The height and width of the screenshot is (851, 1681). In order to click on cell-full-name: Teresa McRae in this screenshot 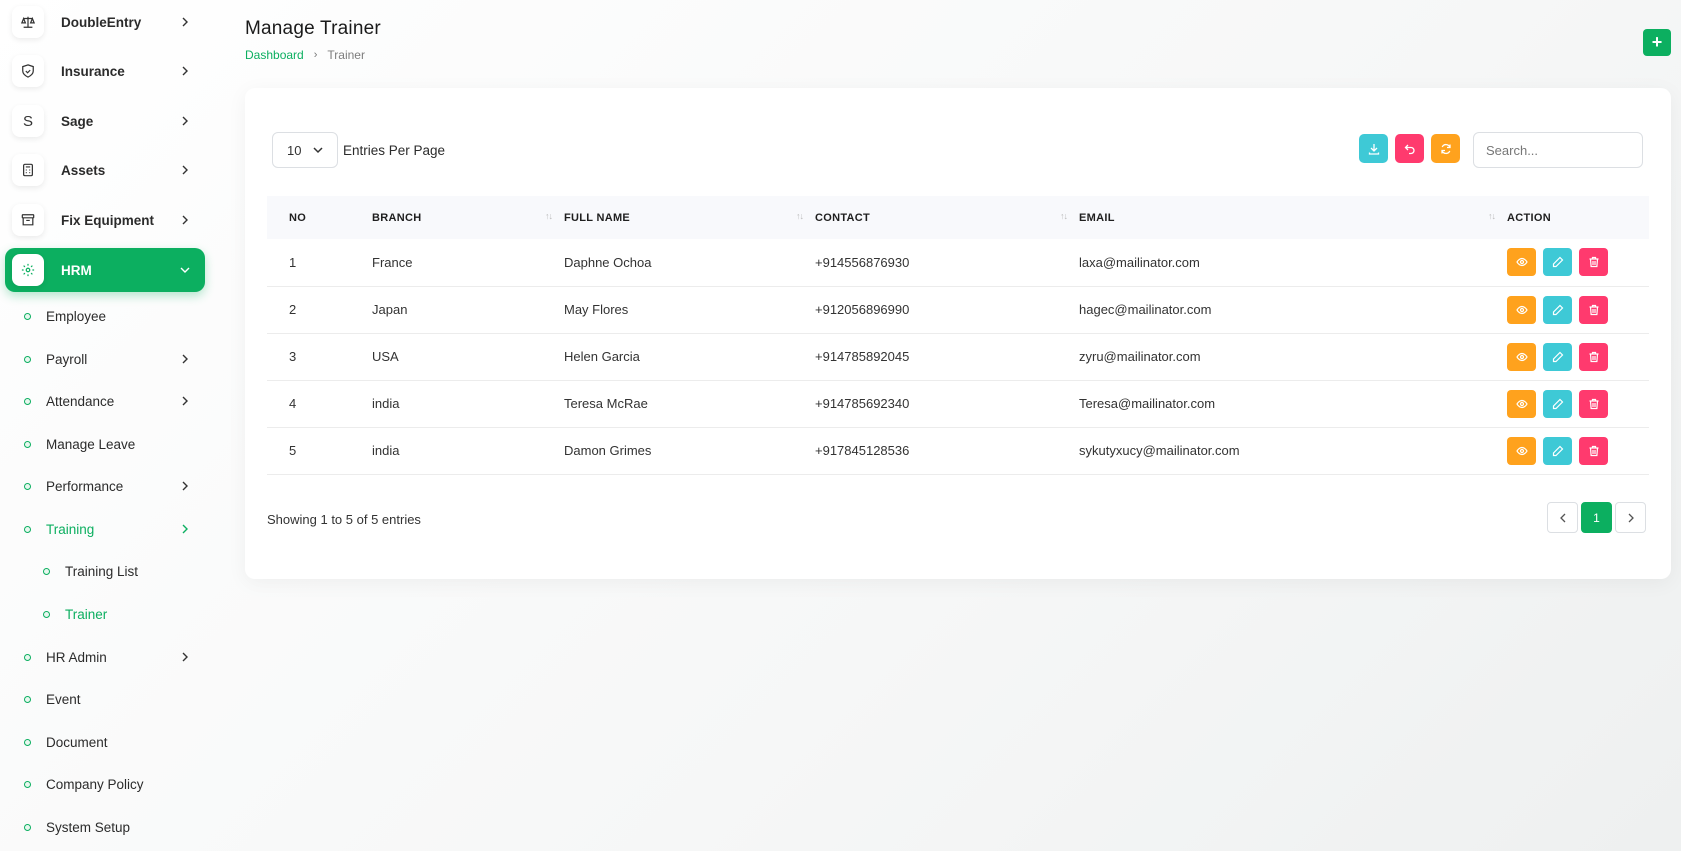, I will do `click(606, 403)`.